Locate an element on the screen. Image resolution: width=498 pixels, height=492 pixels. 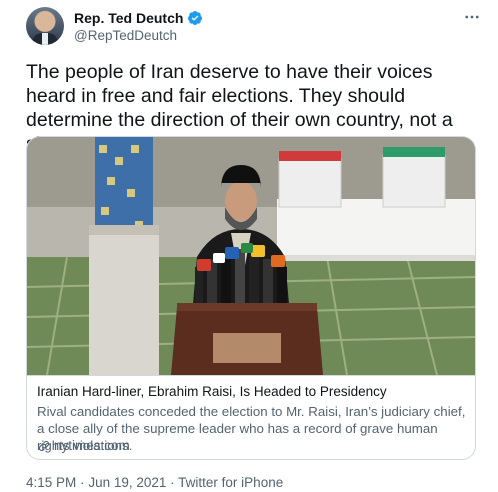
ellipsis-icon is located at coordinates (472, 17).